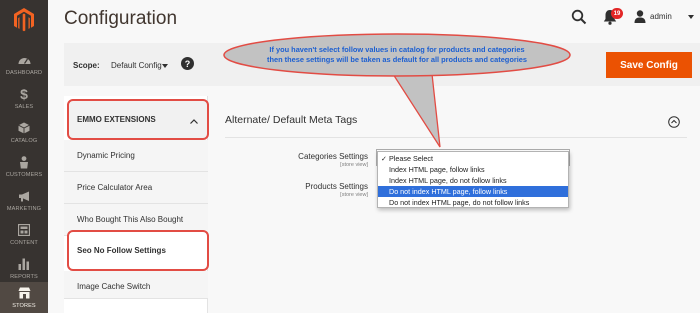 The width and height of the screenshot is (700, 313). What do you see at coordinates (448, 191) in the screenshot?
I see `option-label: Do not index HTML page, follow links` at bounding box center [448, 191].